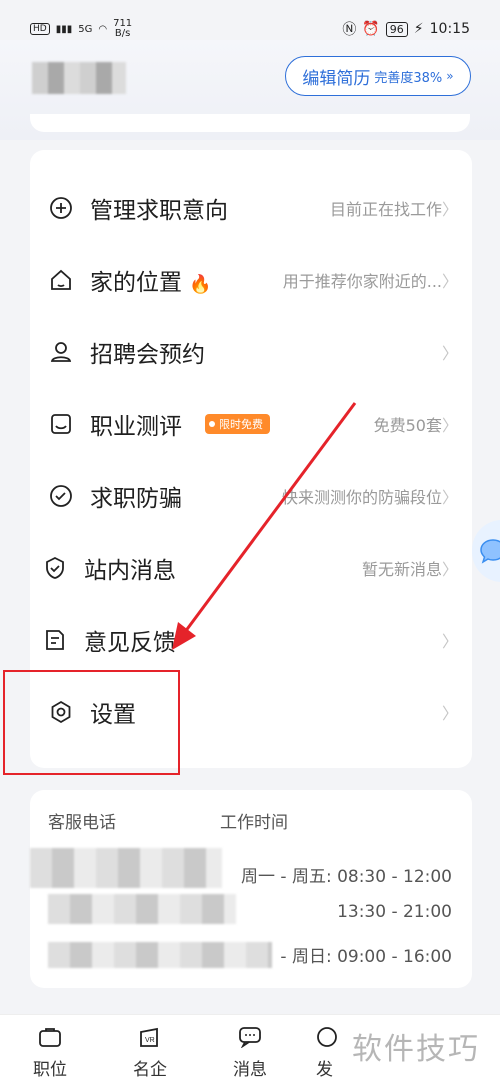 The height and width of the screenshot is (1084, 500). What do you see at coordinates (336, 1037) in the screenshot?
I see `discover-icon` at bounding box center [336, 1037].